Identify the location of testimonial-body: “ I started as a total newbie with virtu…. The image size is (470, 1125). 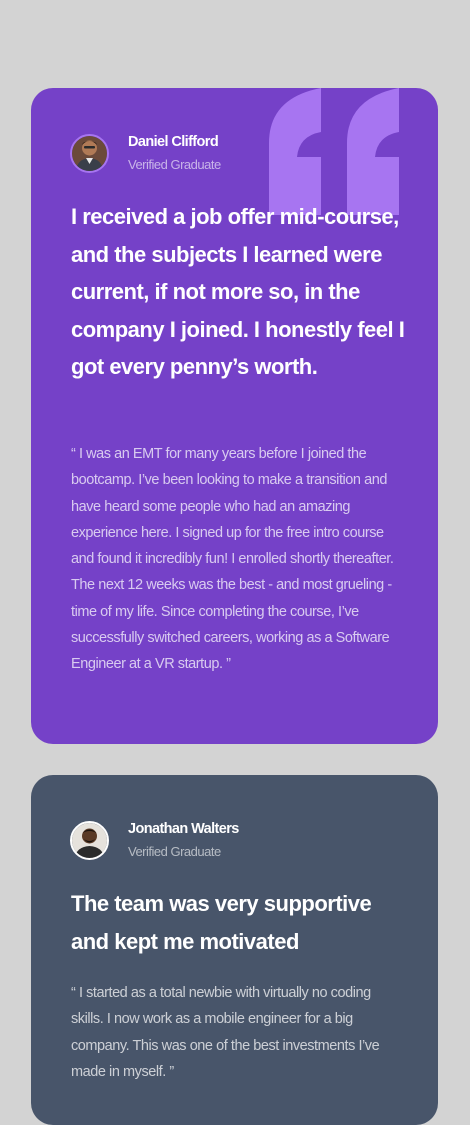
(225, 1032).